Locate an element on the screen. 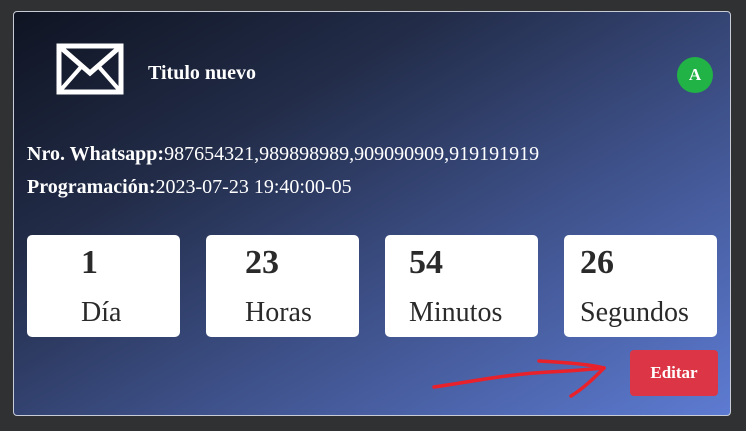 This screenshot has width=746, height=431. countdown-minutes: 54 Minutos is located at coordinates (461, 286).